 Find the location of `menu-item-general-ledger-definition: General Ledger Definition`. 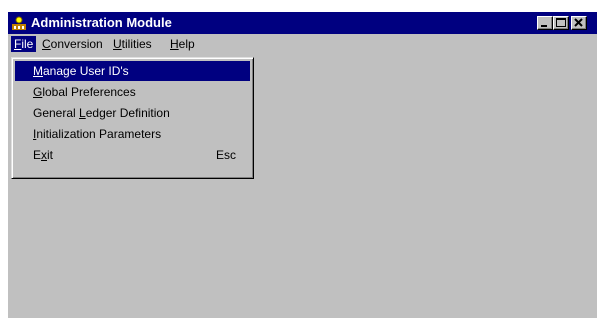

menu-item-general-ledger-definition: General Ledger Definition is located at coordinates (132, 113).